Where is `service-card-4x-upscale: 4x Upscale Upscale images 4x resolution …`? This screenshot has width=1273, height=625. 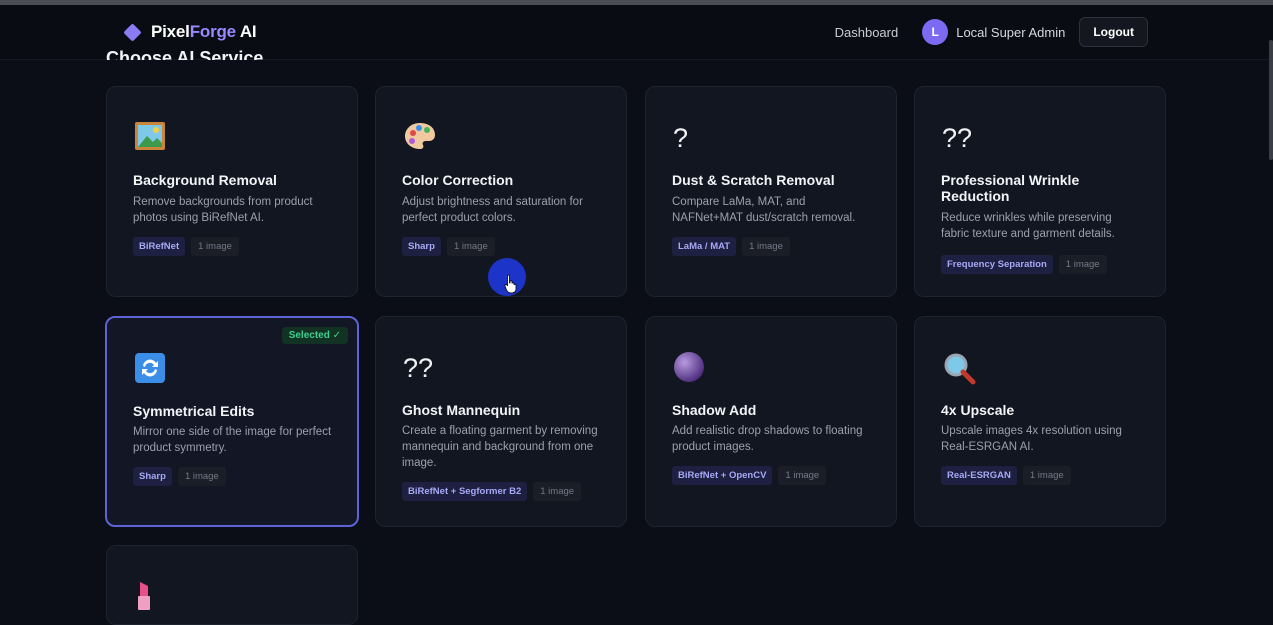 service-card-4x-upscale: 4x Upscale Upscale images 4x resolution … is located at coordinates (1040, 421).